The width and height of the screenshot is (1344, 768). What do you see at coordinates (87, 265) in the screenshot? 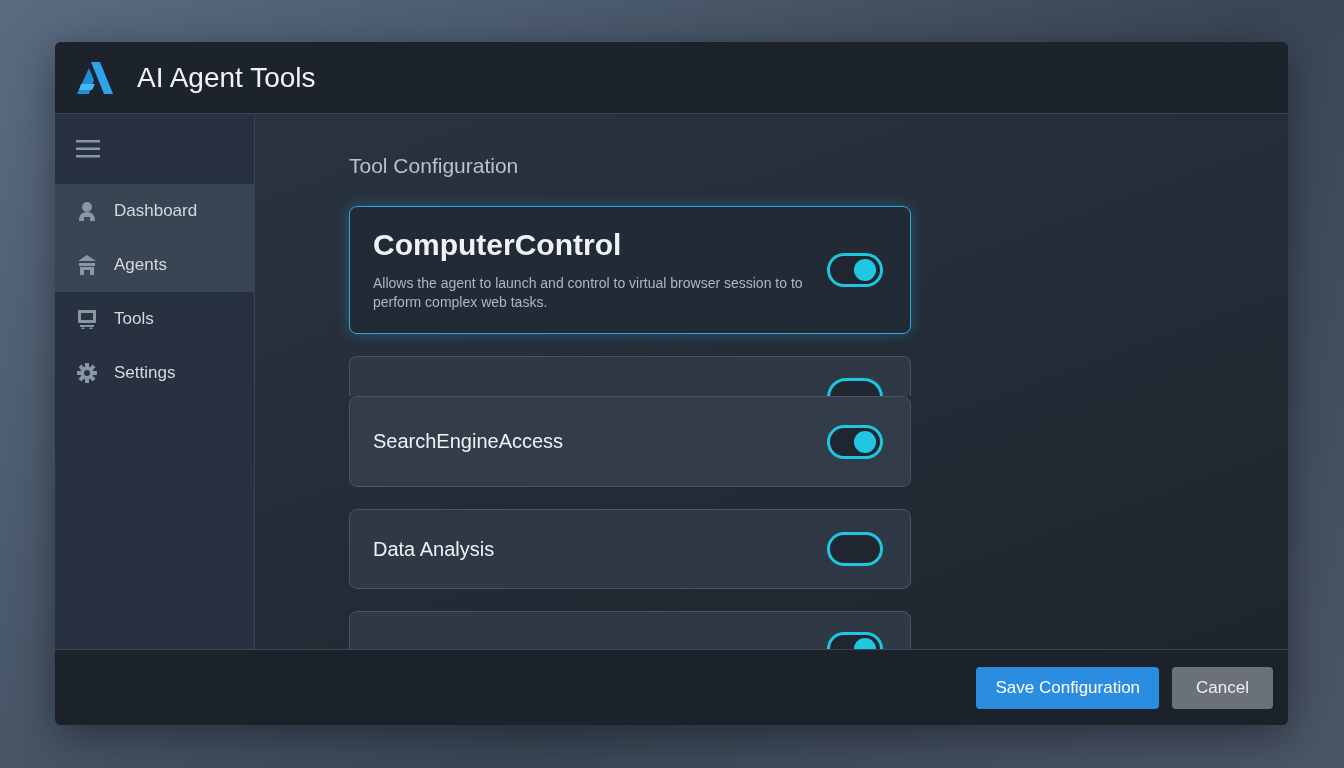
I see `building-icon` at bounding box center [87, 265].